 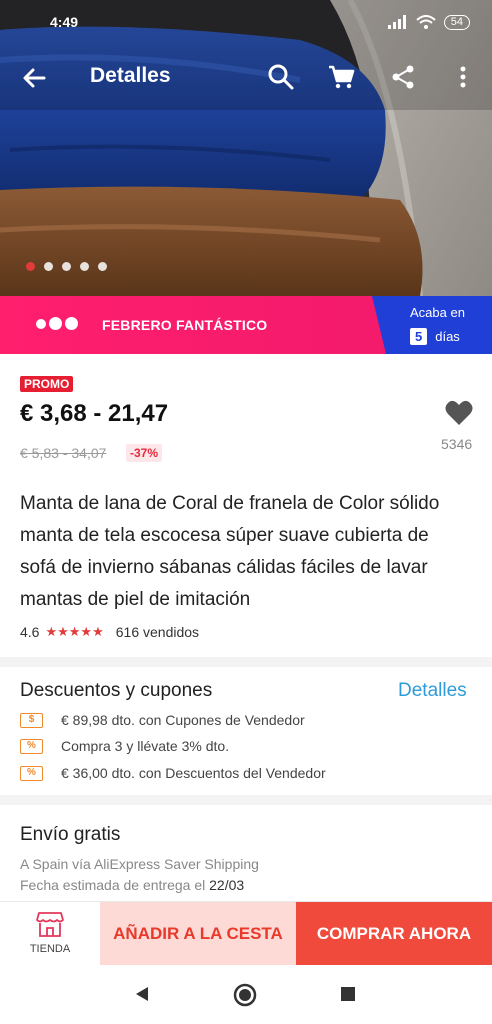 I want to click on system-nav-bar, so click(x=246, y=994).